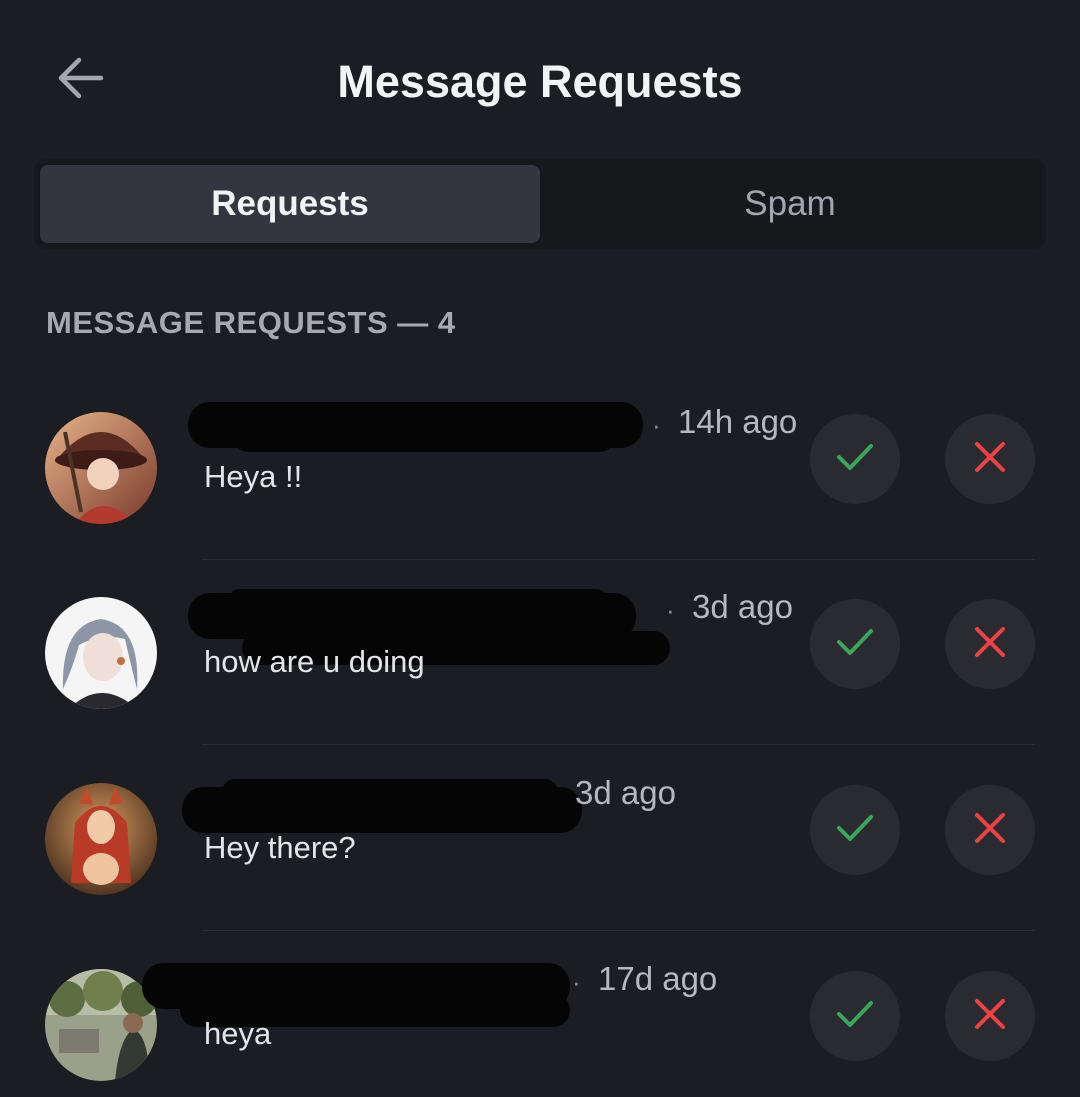 The width and height of the screenshot is (1080, 1097). Describe the element at coordinates (540, 81) in the screenshot. I see `page-title: Message Requests` at that location.